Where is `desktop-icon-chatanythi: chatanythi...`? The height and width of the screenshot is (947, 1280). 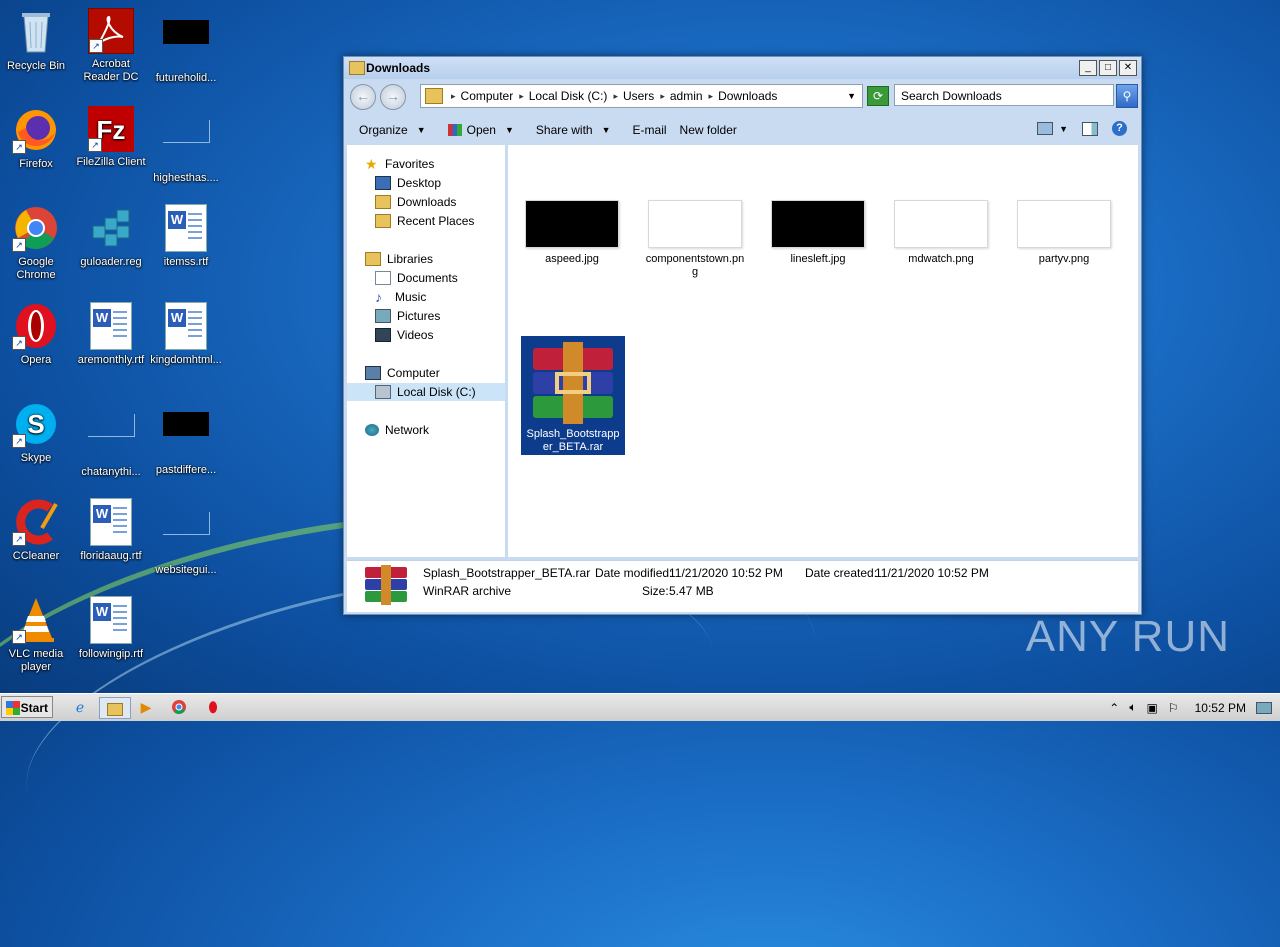
desktop-icon-chatanythi: chatanythi... is located at coordinates (111, 439).